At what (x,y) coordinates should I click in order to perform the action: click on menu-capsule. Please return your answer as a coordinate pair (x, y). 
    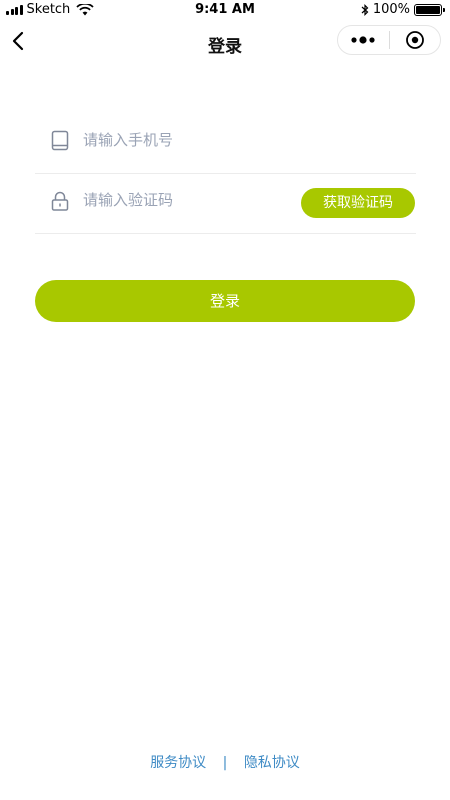
    Looking at the image, I should click on (389, 40).